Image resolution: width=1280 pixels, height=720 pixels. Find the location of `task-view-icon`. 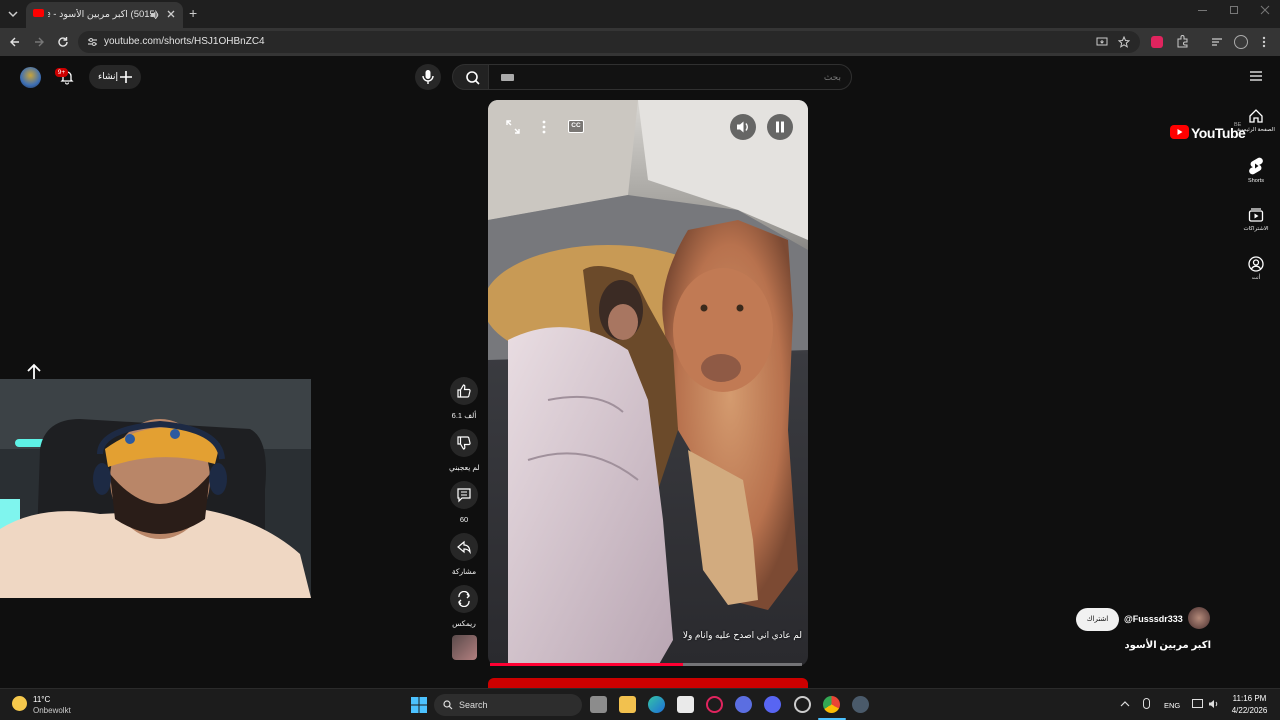

task-view-icon is located at coordinates (598, 704).